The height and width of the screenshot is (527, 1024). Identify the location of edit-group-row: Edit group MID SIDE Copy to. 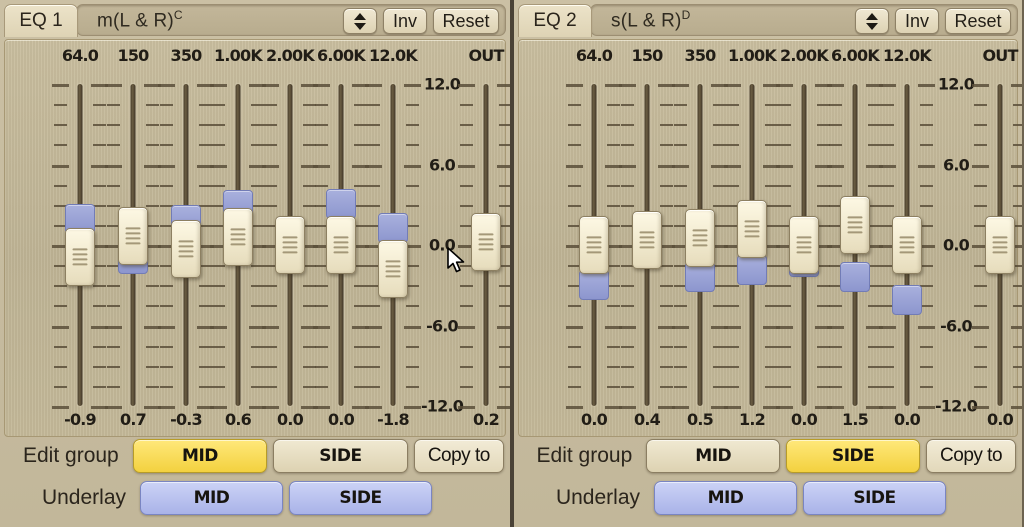
(255, 456).